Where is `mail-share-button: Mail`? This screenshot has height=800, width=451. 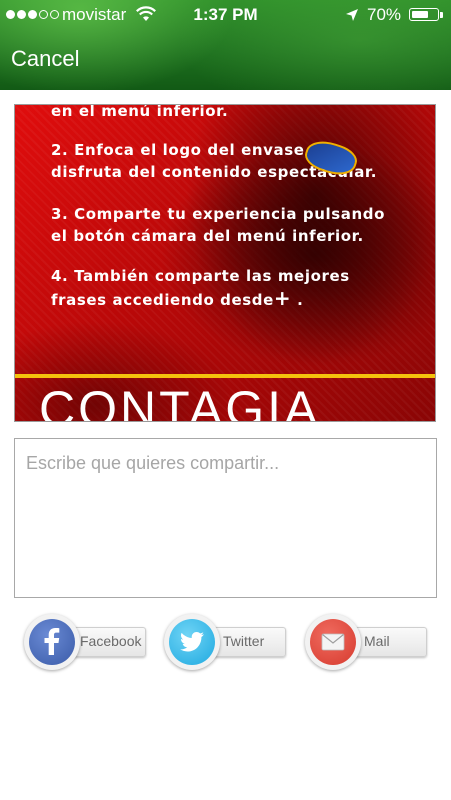
mail-share-button: Mail is located at coordinates (366, 643).